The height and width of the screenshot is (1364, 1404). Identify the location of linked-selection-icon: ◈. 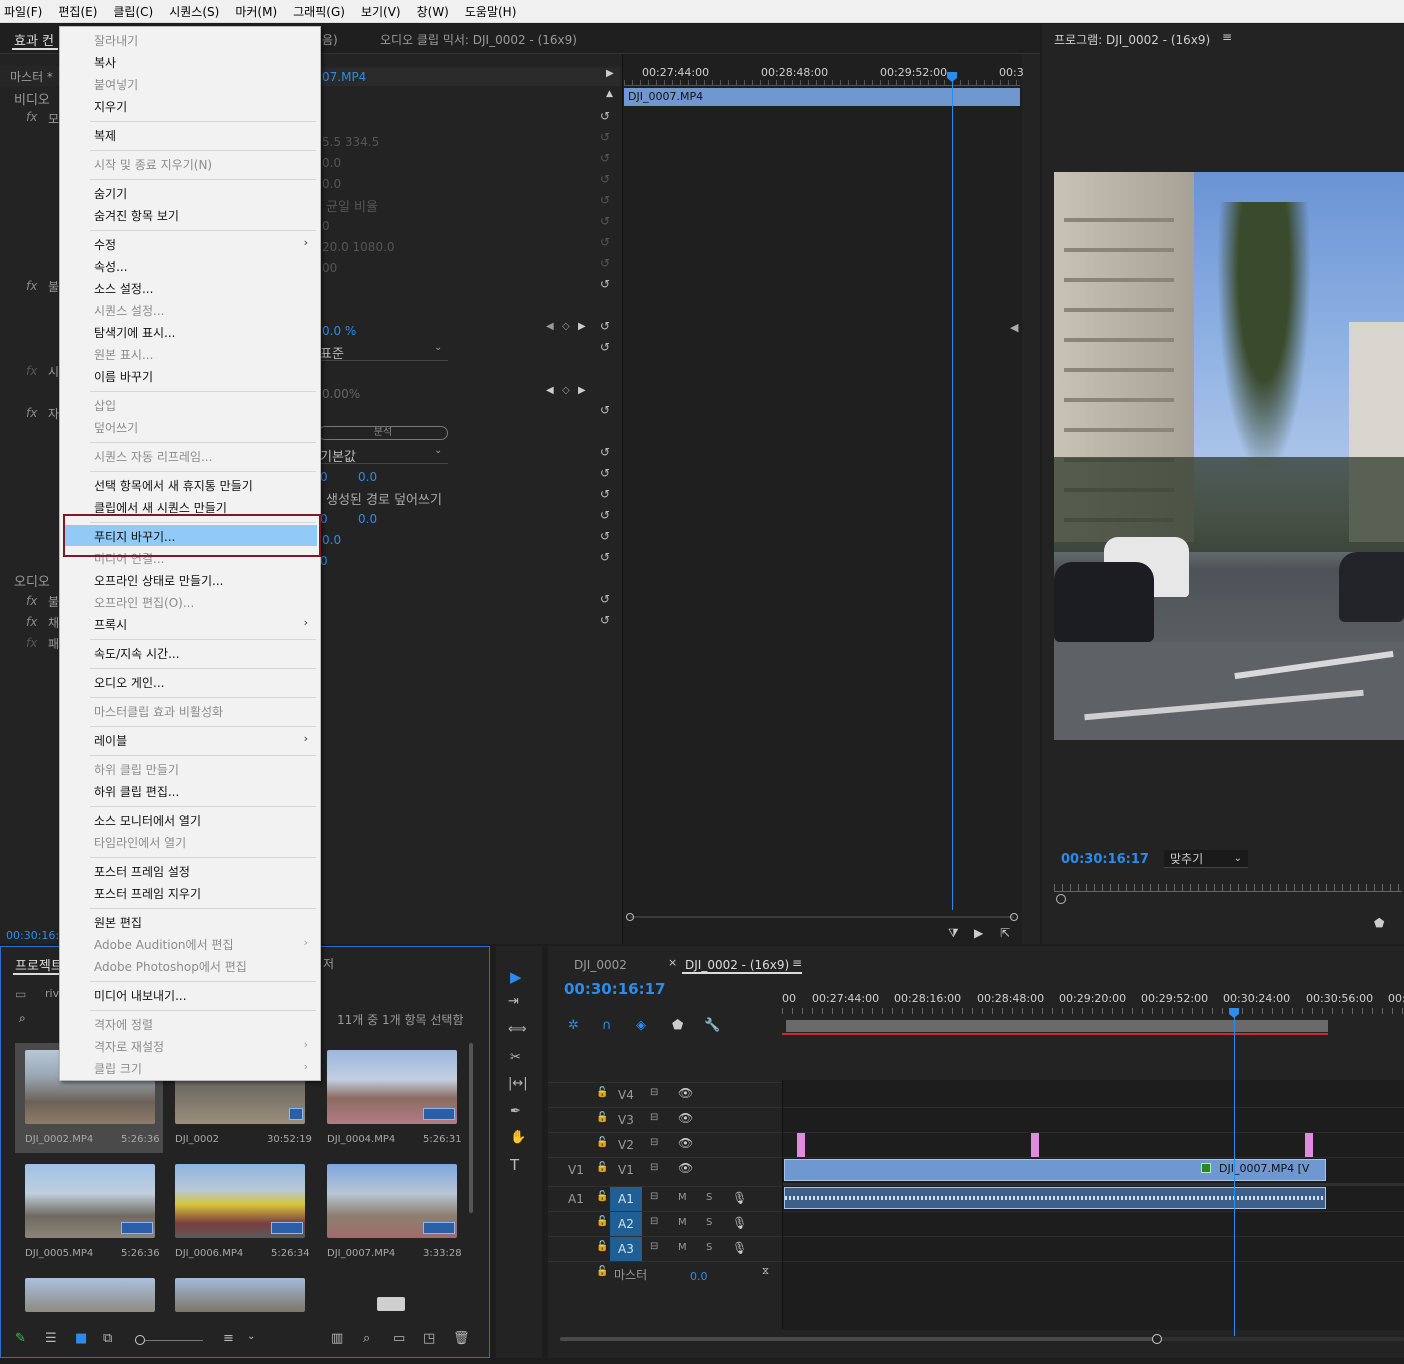
(641, 1025).